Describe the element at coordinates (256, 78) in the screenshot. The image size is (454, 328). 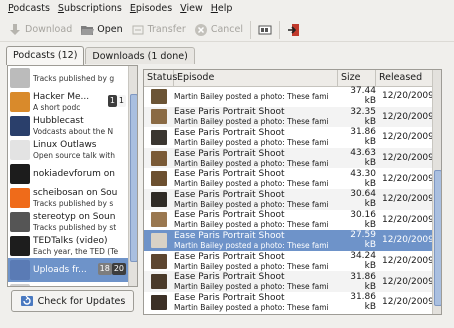
I see `column-episode: Episode` at that location.